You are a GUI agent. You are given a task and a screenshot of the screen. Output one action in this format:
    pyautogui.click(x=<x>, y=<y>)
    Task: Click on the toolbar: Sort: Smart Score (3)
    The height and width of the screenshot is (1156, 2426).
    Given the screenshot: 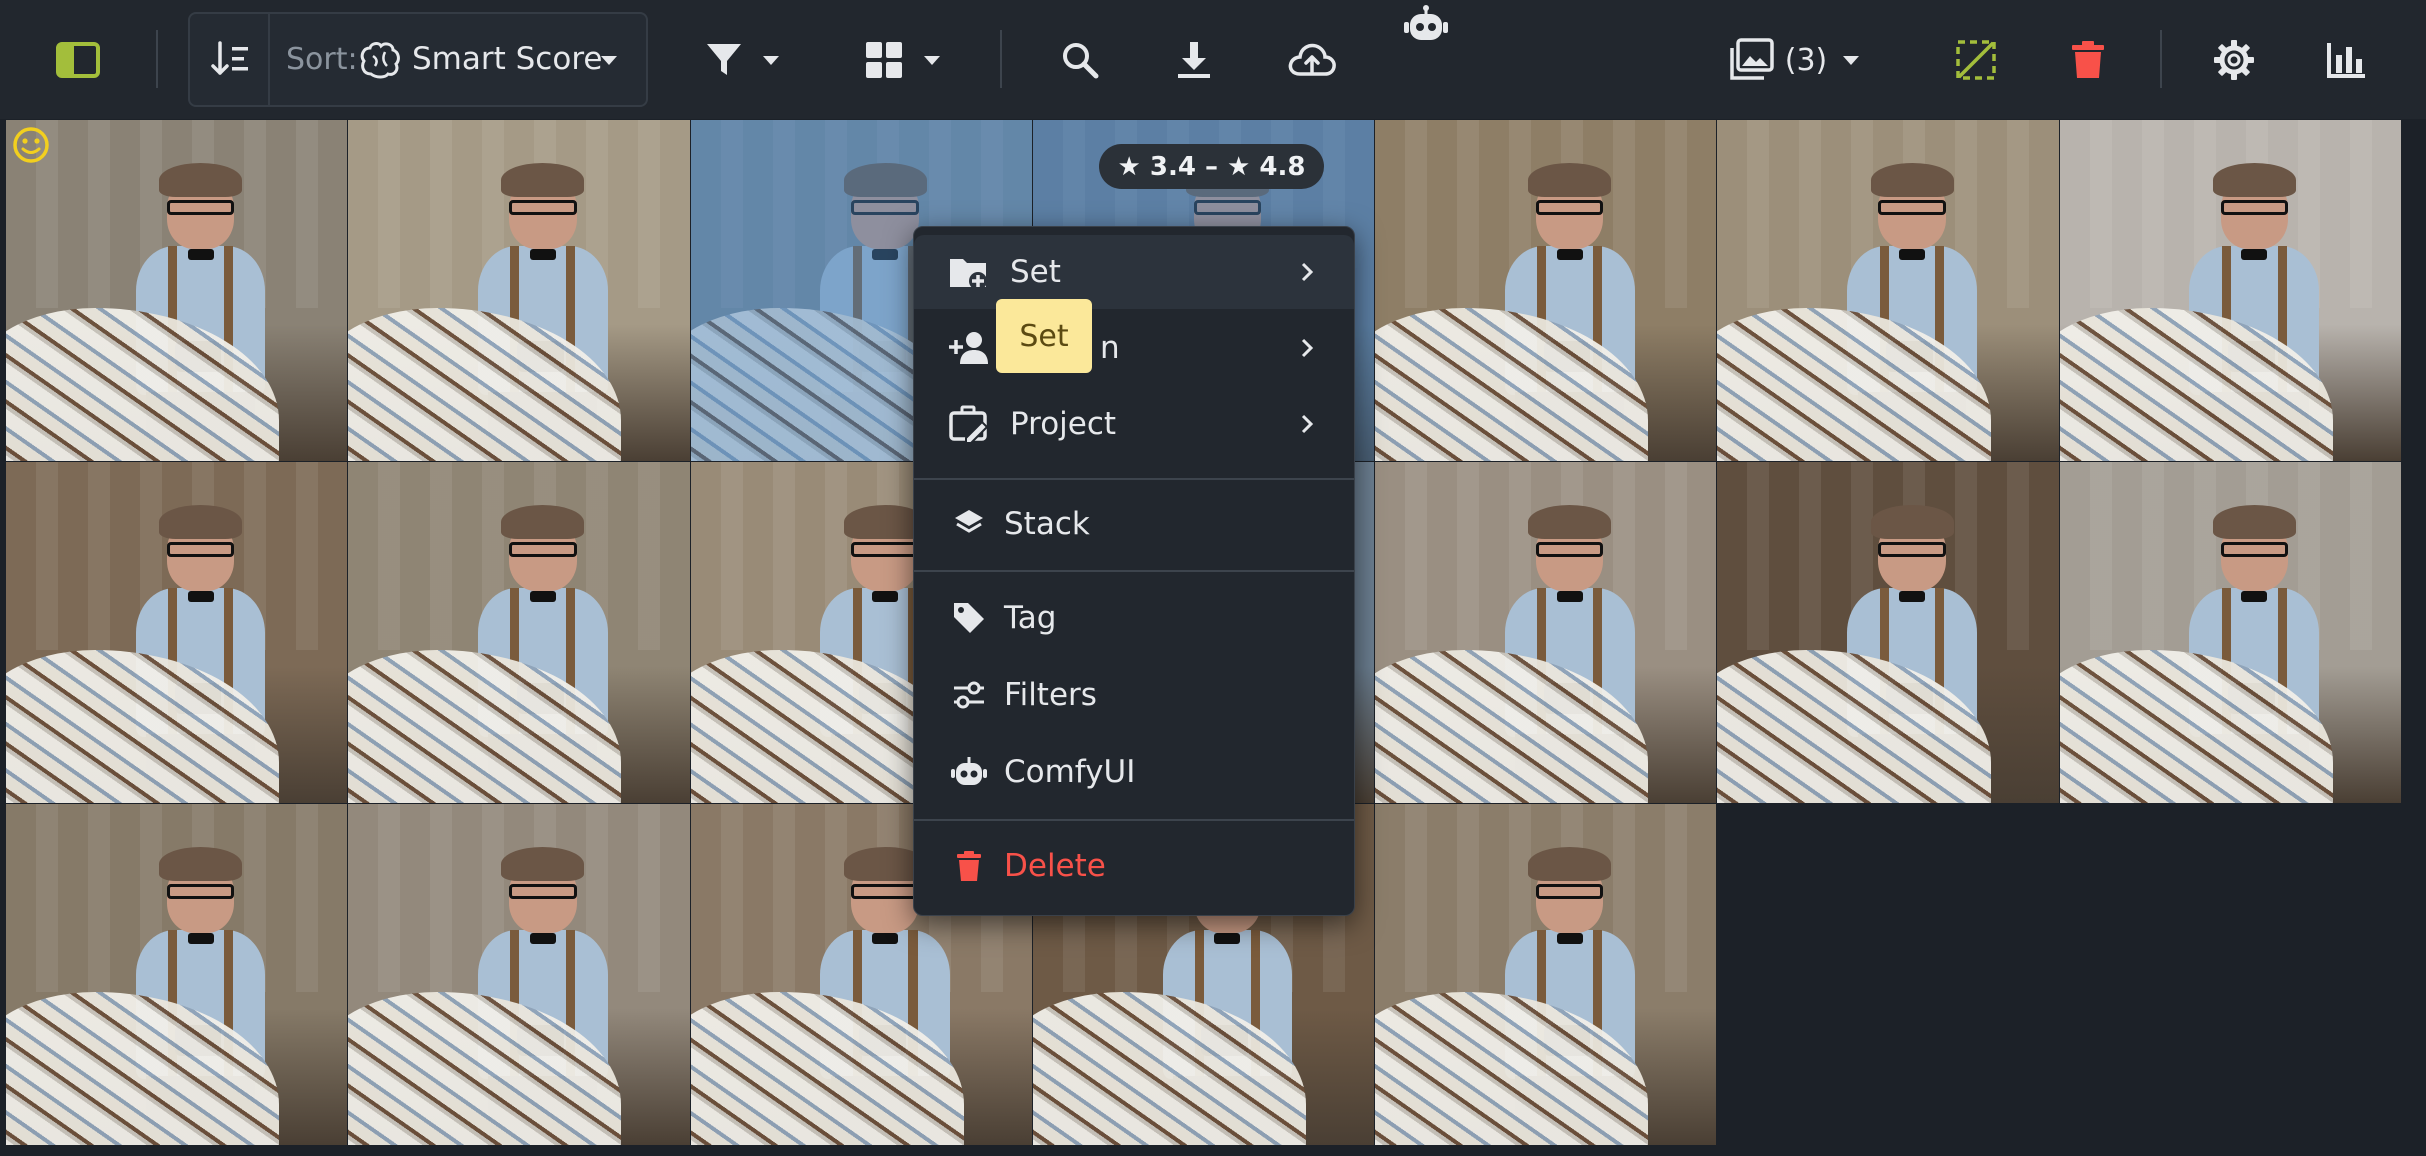 What is the action you would take?
    pyautogui.click(x=1213, y=59)
    